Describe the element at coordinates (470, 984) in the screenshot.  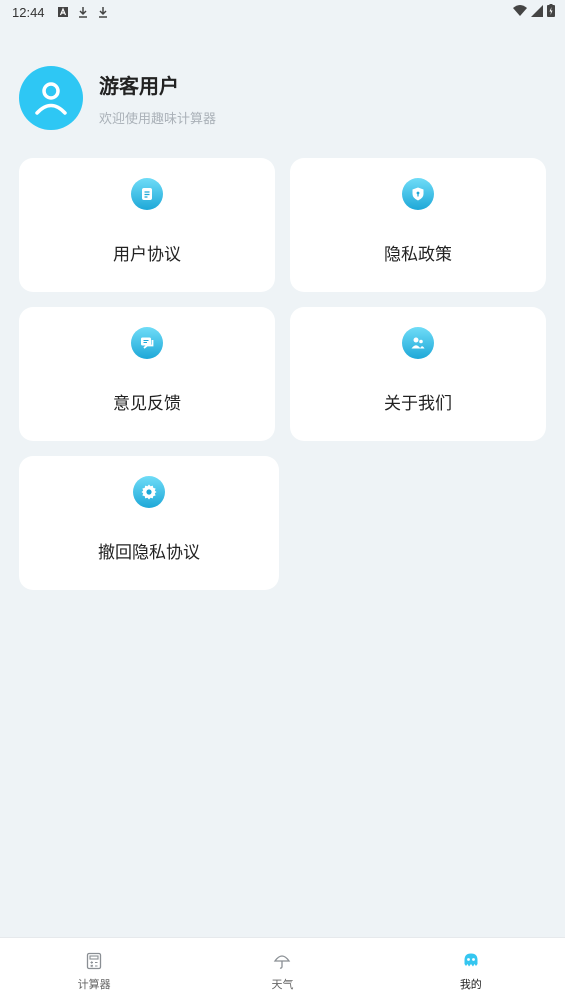
I see `tab-label: 我的` at that location.